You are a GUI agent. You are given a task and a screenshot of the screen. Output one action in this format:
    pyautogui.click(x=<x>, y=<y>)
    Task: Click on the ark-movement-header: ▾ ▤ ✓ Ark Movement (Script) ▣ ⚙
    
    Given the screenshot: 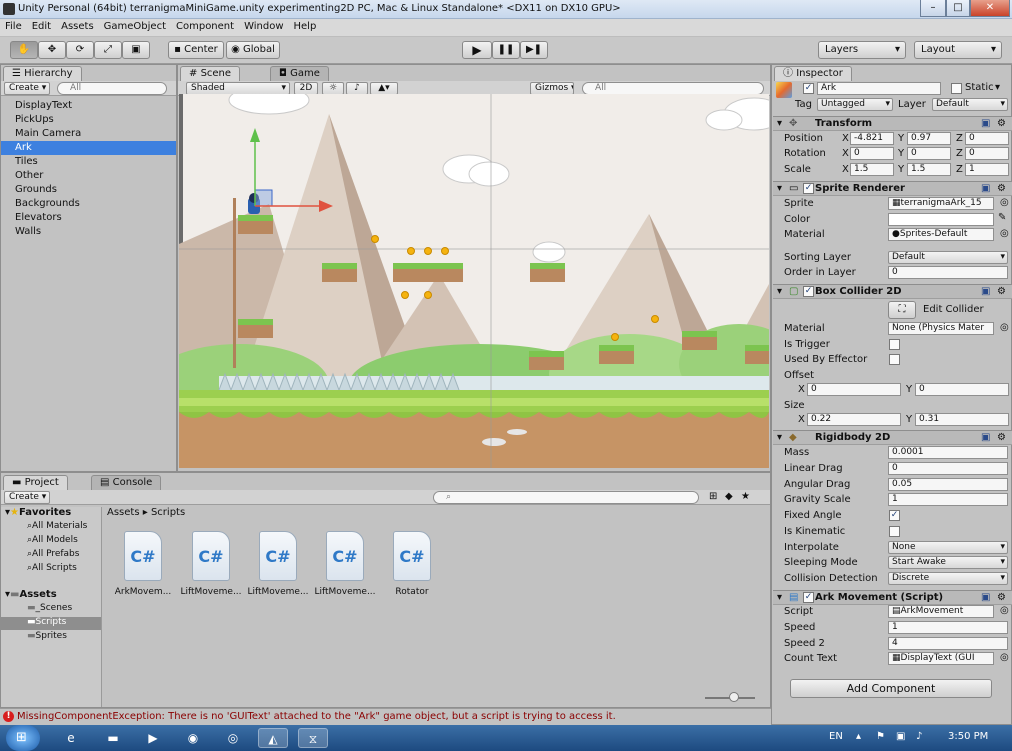 What is the action you would take?
    pyautogui.click(x=892, y=597)
    